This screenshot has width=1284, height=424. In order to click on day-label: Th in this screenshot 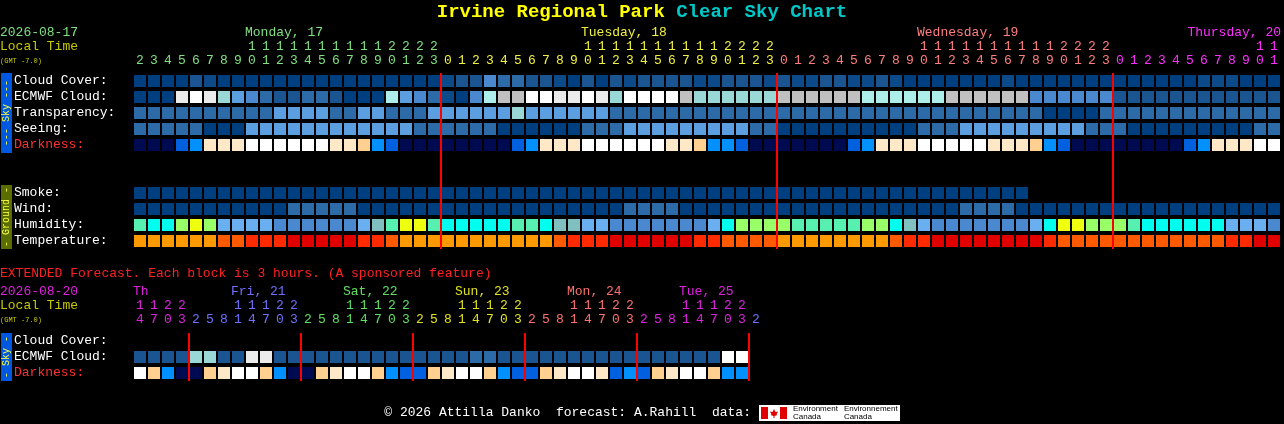, I will do `click(141, 292)`.